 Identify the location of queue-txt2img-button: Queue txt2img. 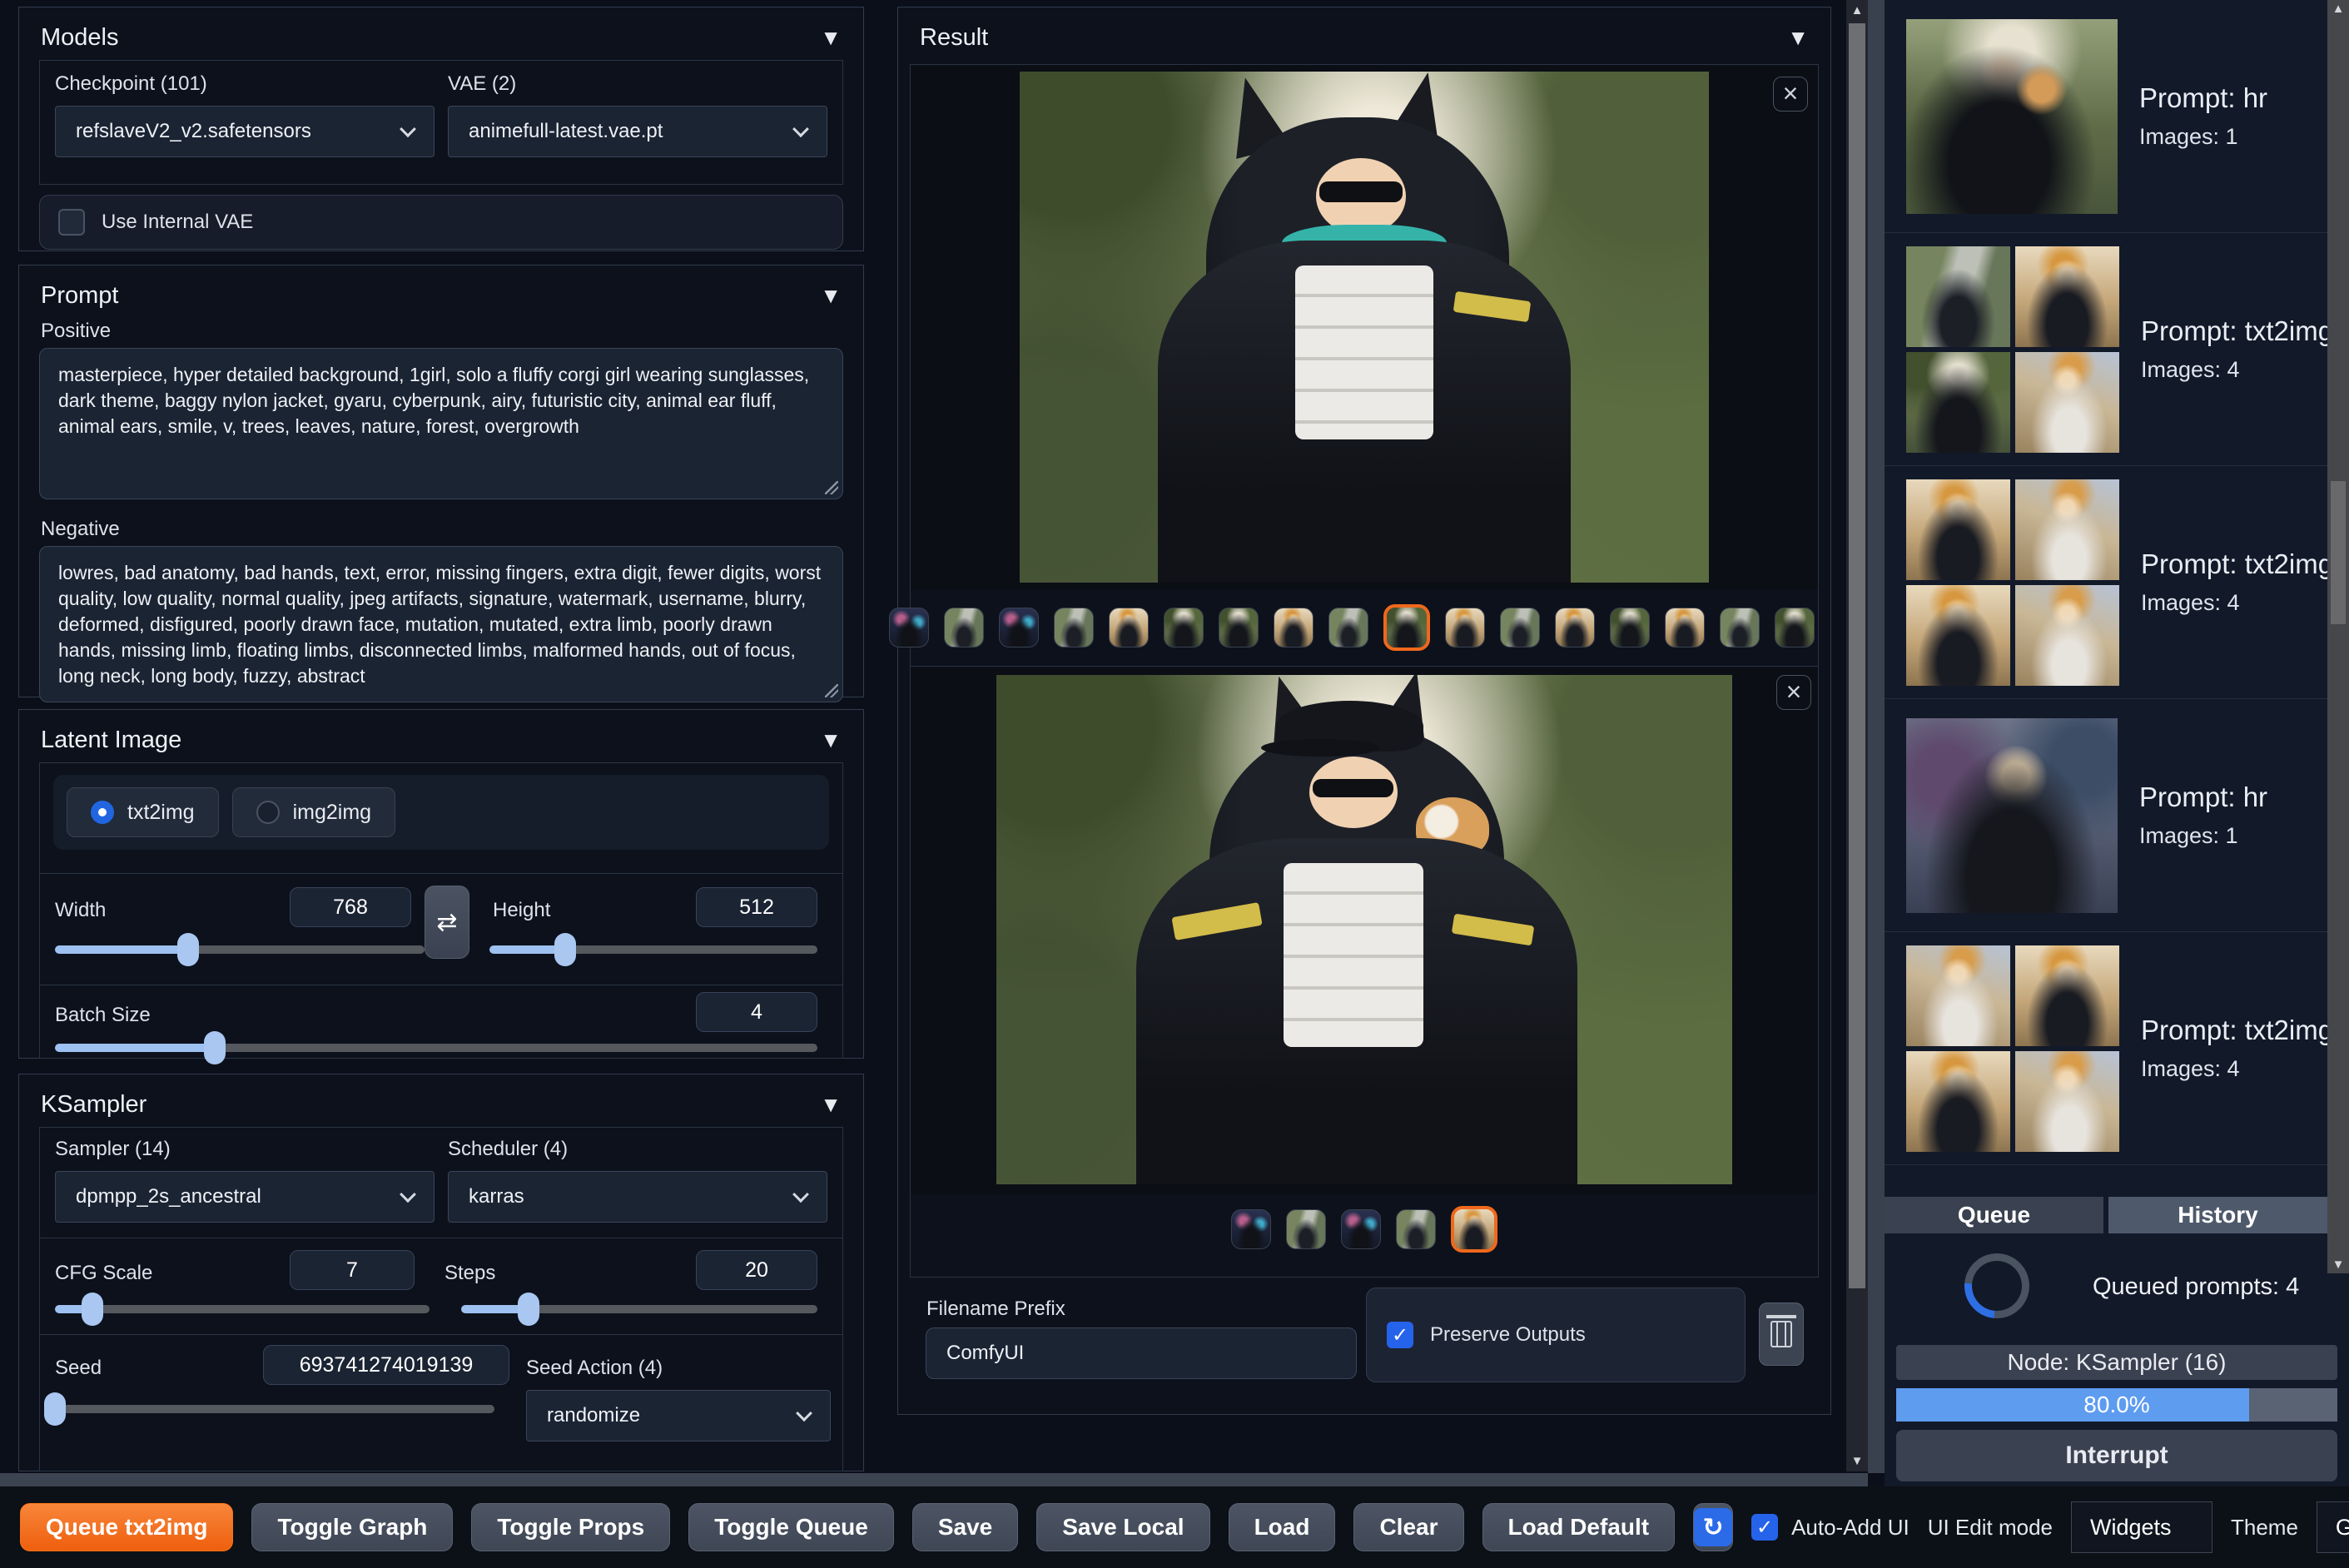
(127, 1527).